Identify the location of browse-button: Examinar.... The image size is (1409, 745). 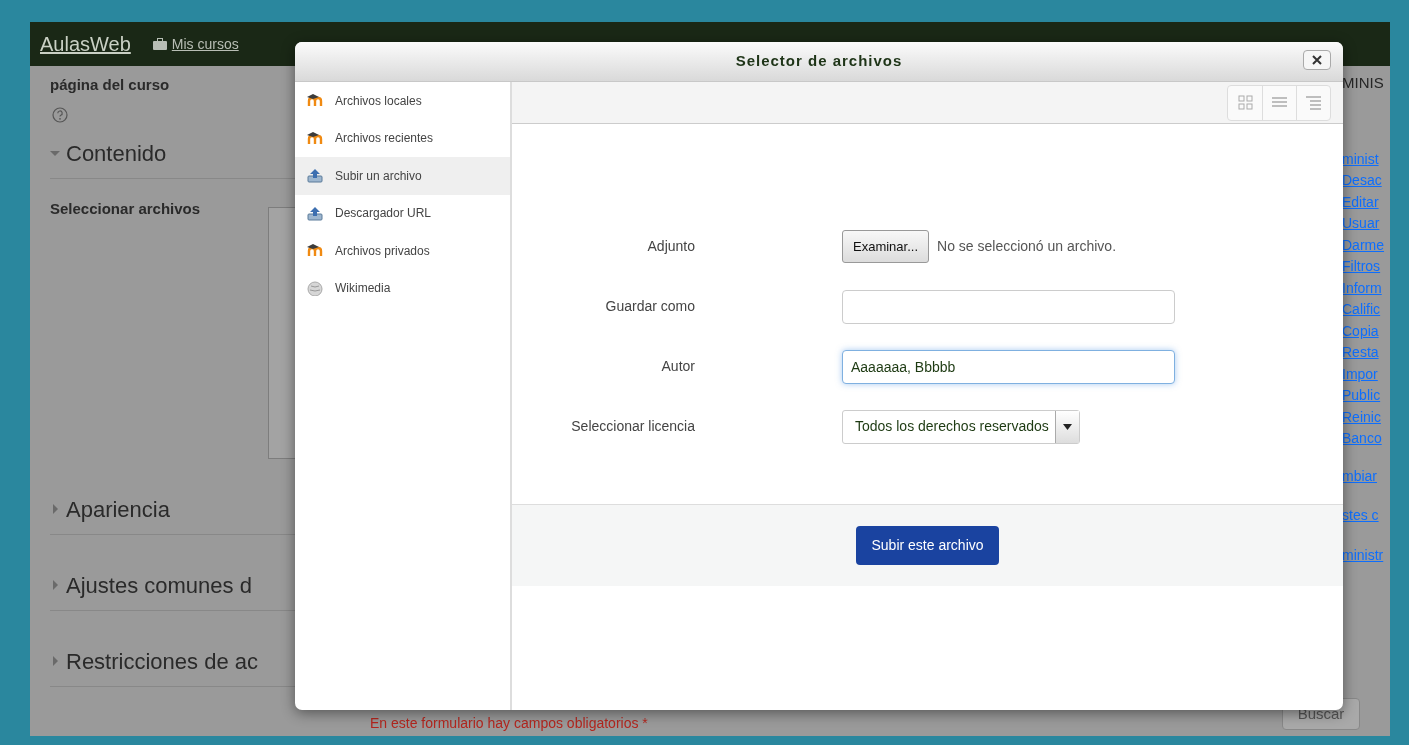
(886, 246).